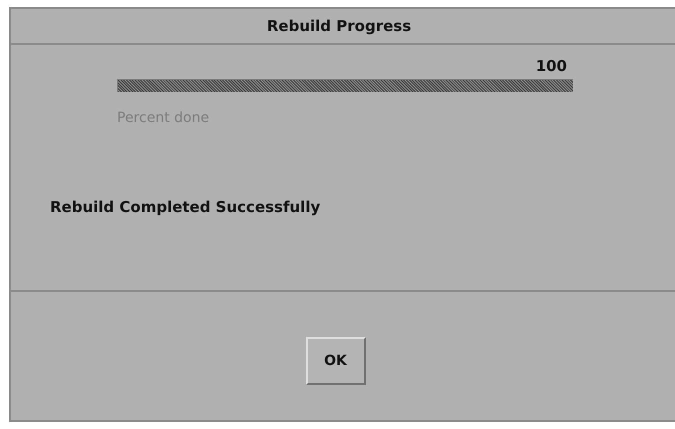  Describe the element at coordinates (551, 66) in the screenshot. I see `progress-reading: 100` at that location.